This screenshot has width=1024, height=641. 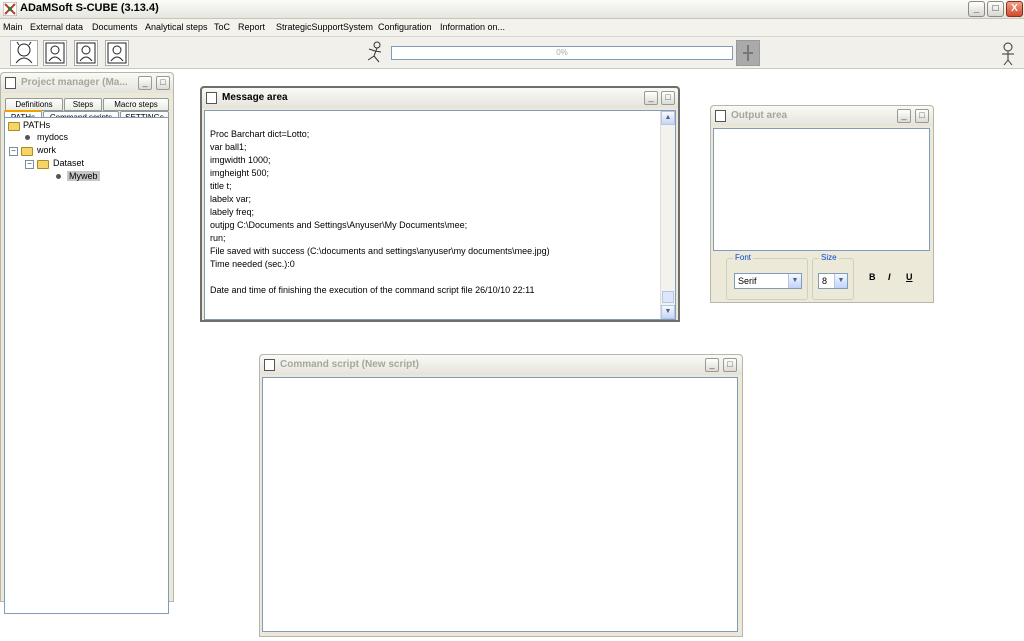 I want to click on command-script-icon, so click(x=269, y=365).